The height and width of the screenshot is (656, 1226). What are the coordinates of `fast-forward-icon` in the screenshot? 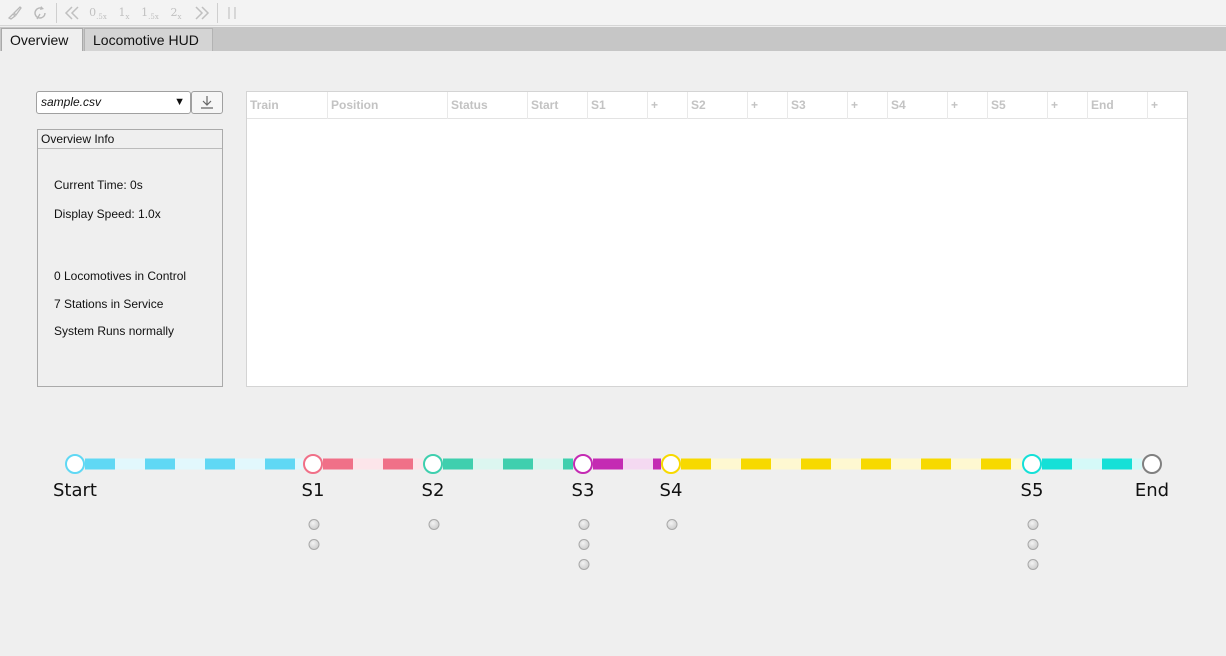 It's located at (202, 13).